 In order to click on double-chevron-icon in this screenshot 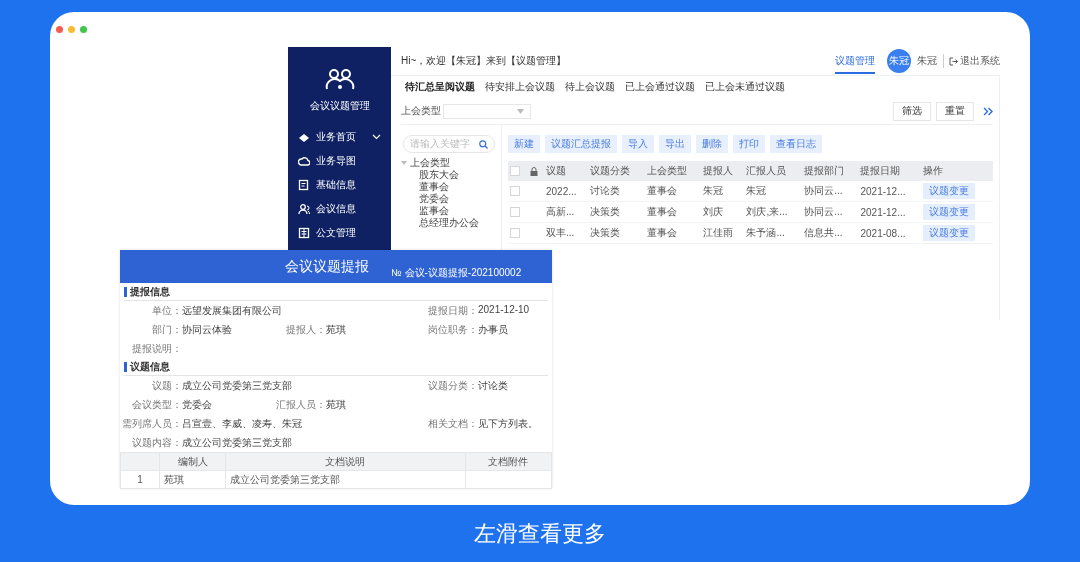, I will do `click(988, 111)`.